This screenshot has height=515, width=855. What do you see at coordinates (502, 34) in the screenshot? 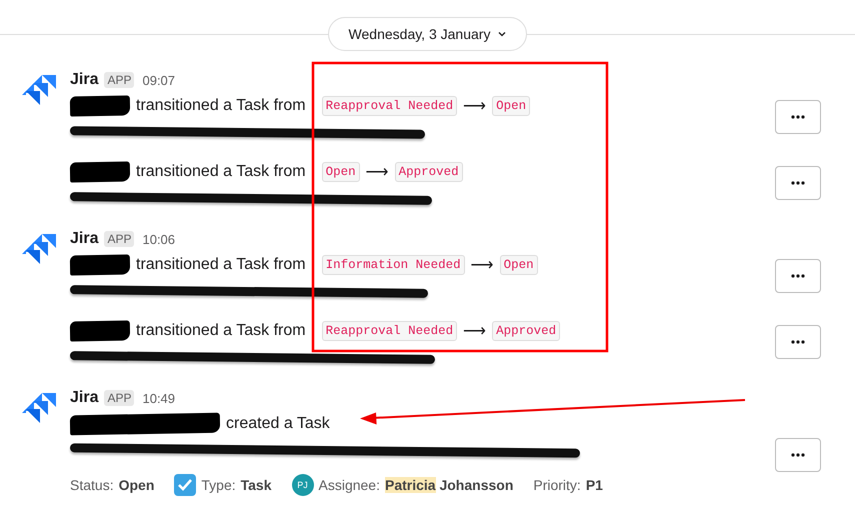
I see `caret-icon` at bounding box center [502, 34].